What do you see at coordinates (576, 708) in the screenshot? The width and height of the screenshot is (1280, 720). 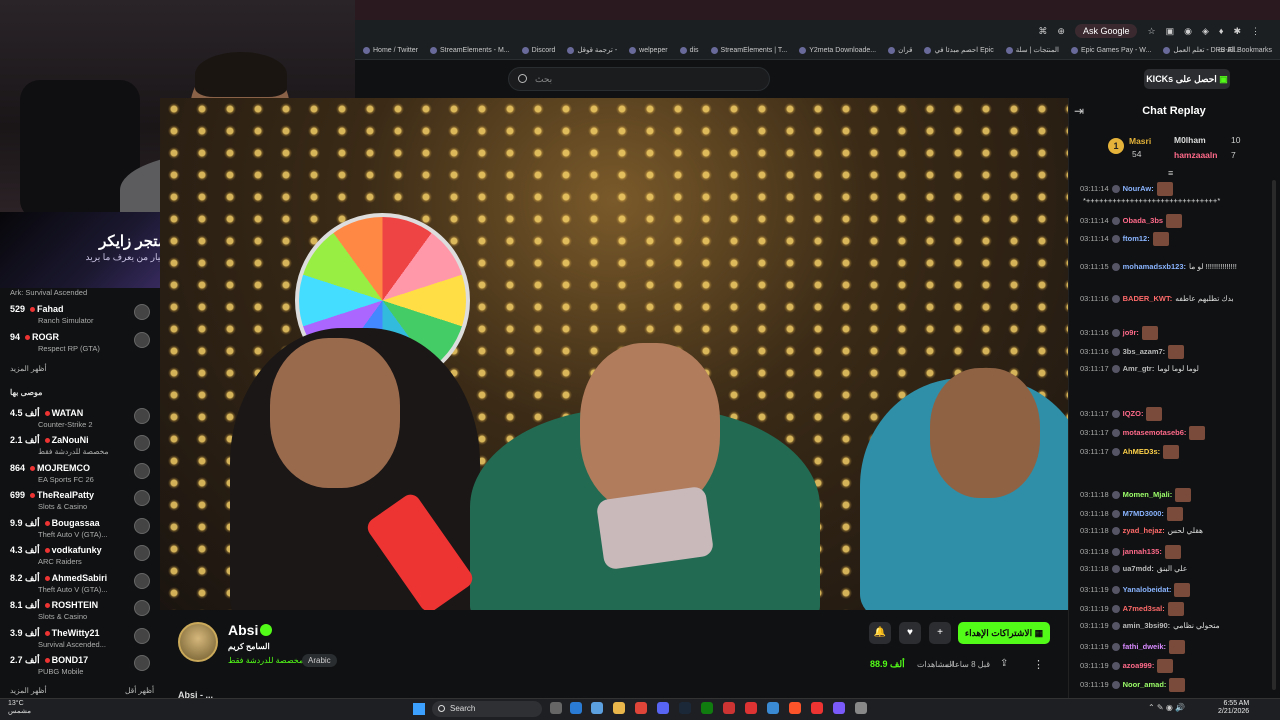 I see `edge-icon` at bounding box center [576, 708].